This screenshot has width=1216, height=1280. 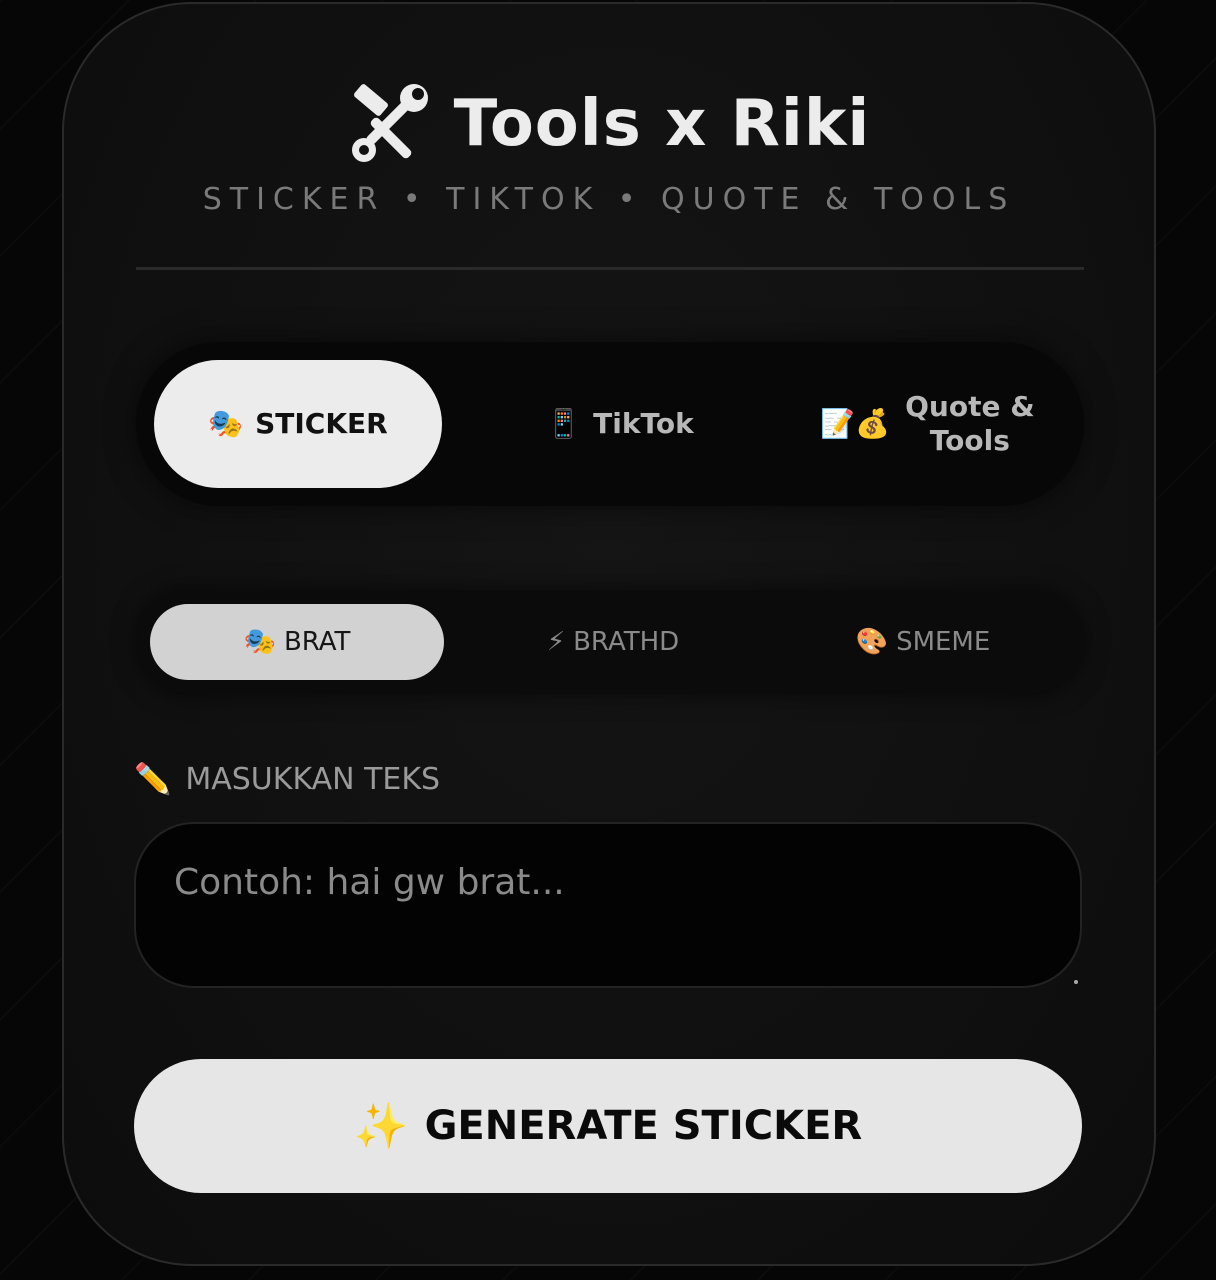 I want to click on tab-tiktok: 📱 TikTok, so click(x=620, y=424).